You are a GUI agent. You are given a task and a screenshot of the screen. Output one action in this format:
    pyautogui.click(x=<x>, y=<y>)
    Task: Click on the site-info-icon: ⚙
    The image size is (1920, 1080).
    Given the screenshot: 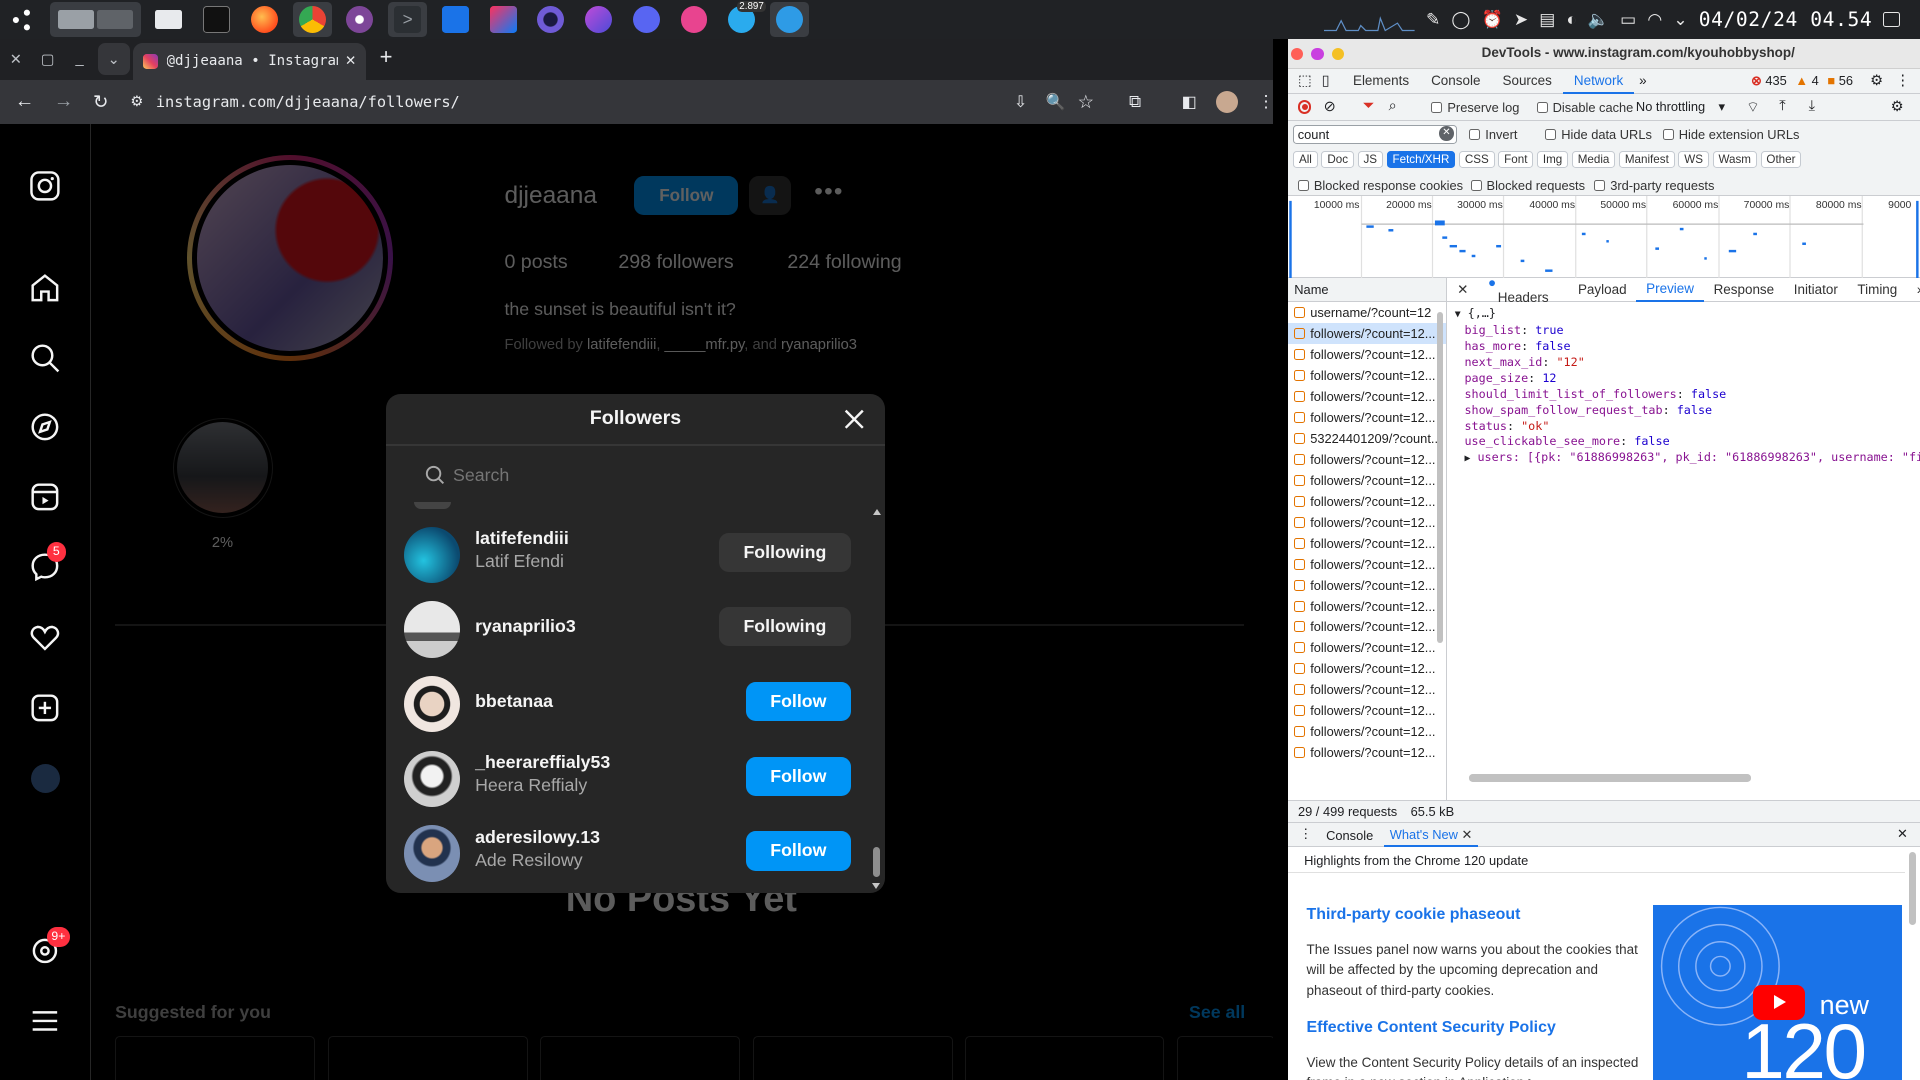 What is the action you would take?
    pyautogui.click(x=136, y=101)
    